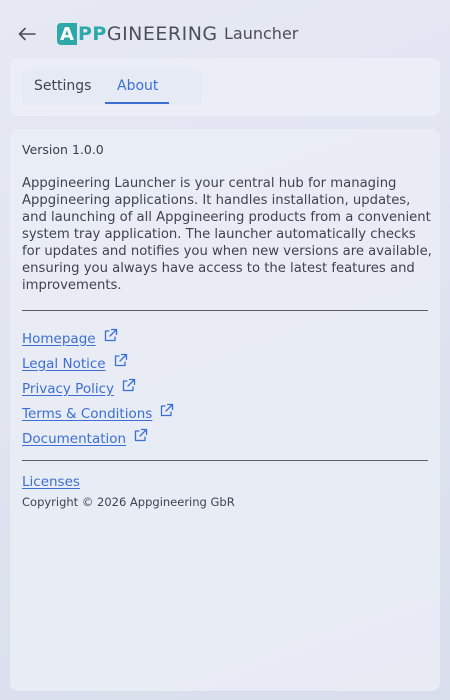 Image resolution: width=450 pixels, height=700 pixels. What do you see at coordinates (59, 339) in the screenshot?
I see `link-label: Homepage` at bounding box center [59, 339].